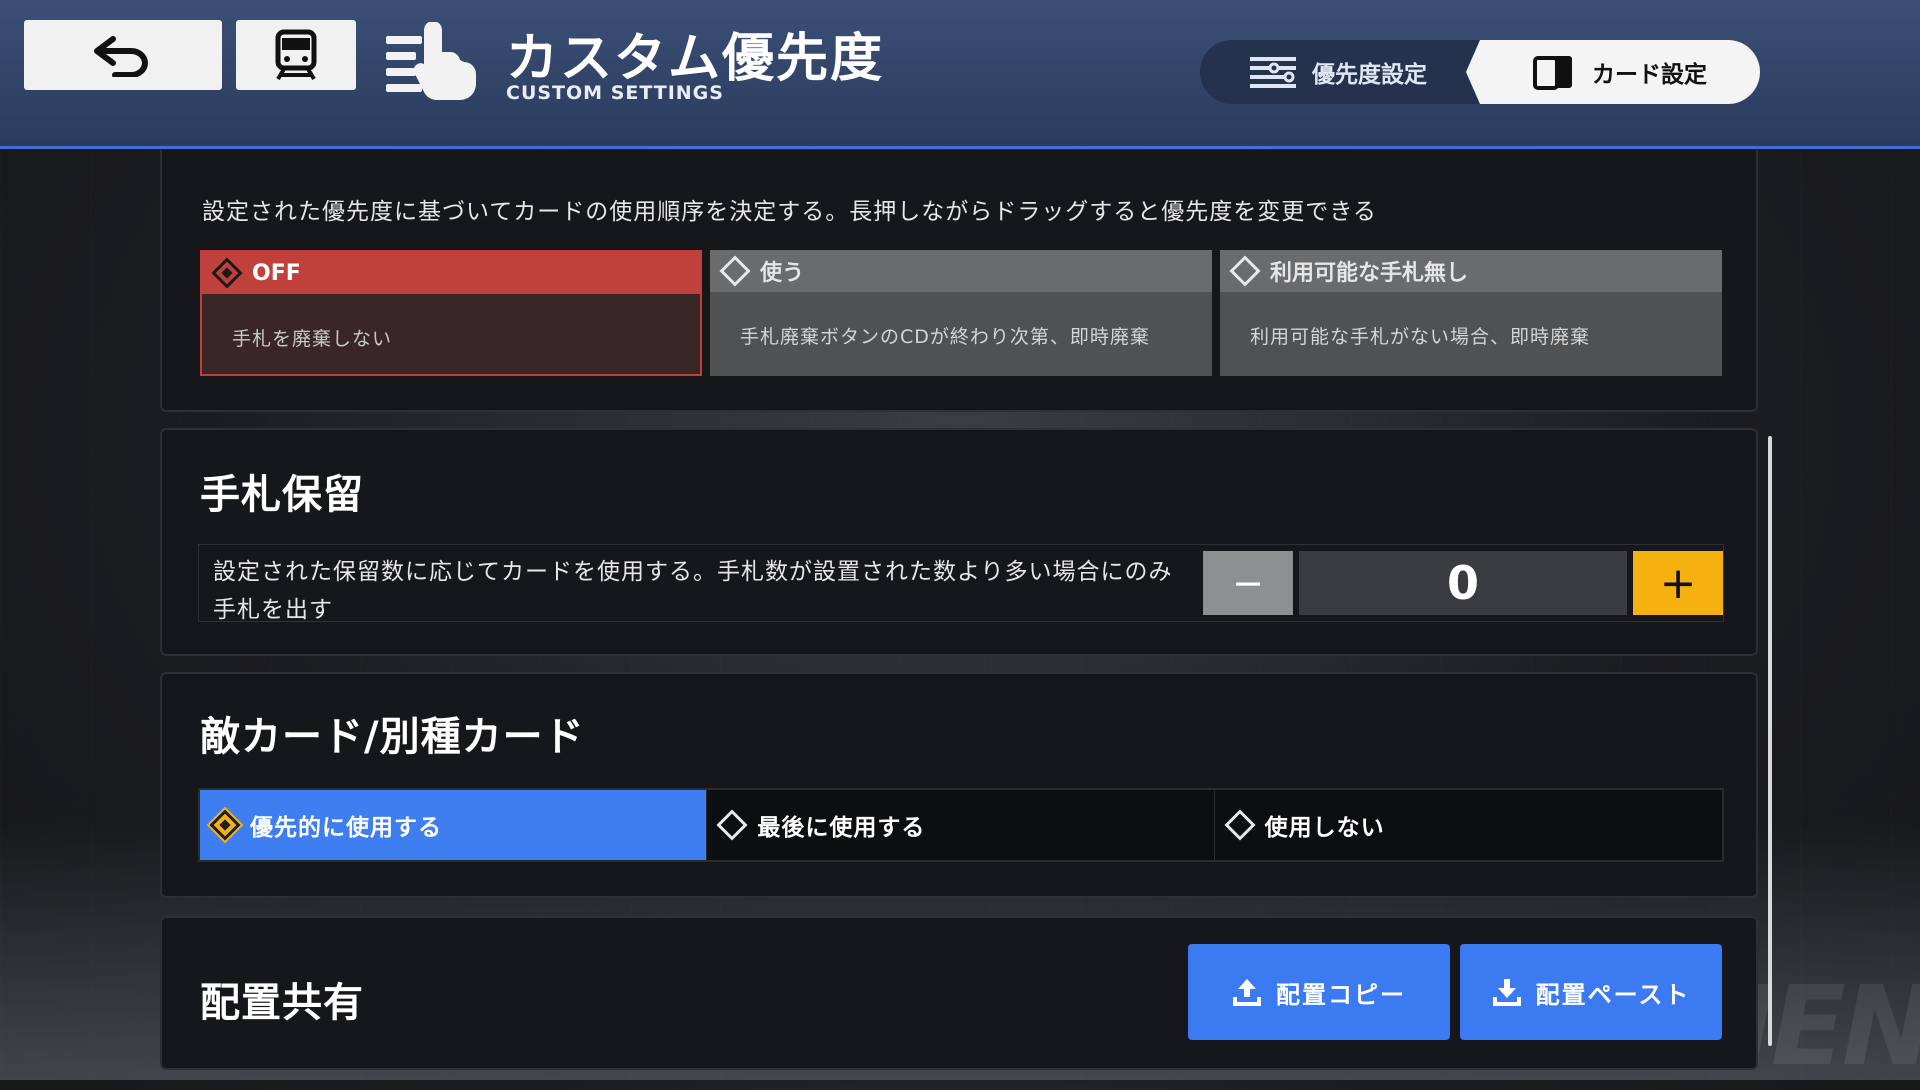 The height and width of the screenshot is (1090, 1920). I want to click on increment-button: +, so click(1678, 583).